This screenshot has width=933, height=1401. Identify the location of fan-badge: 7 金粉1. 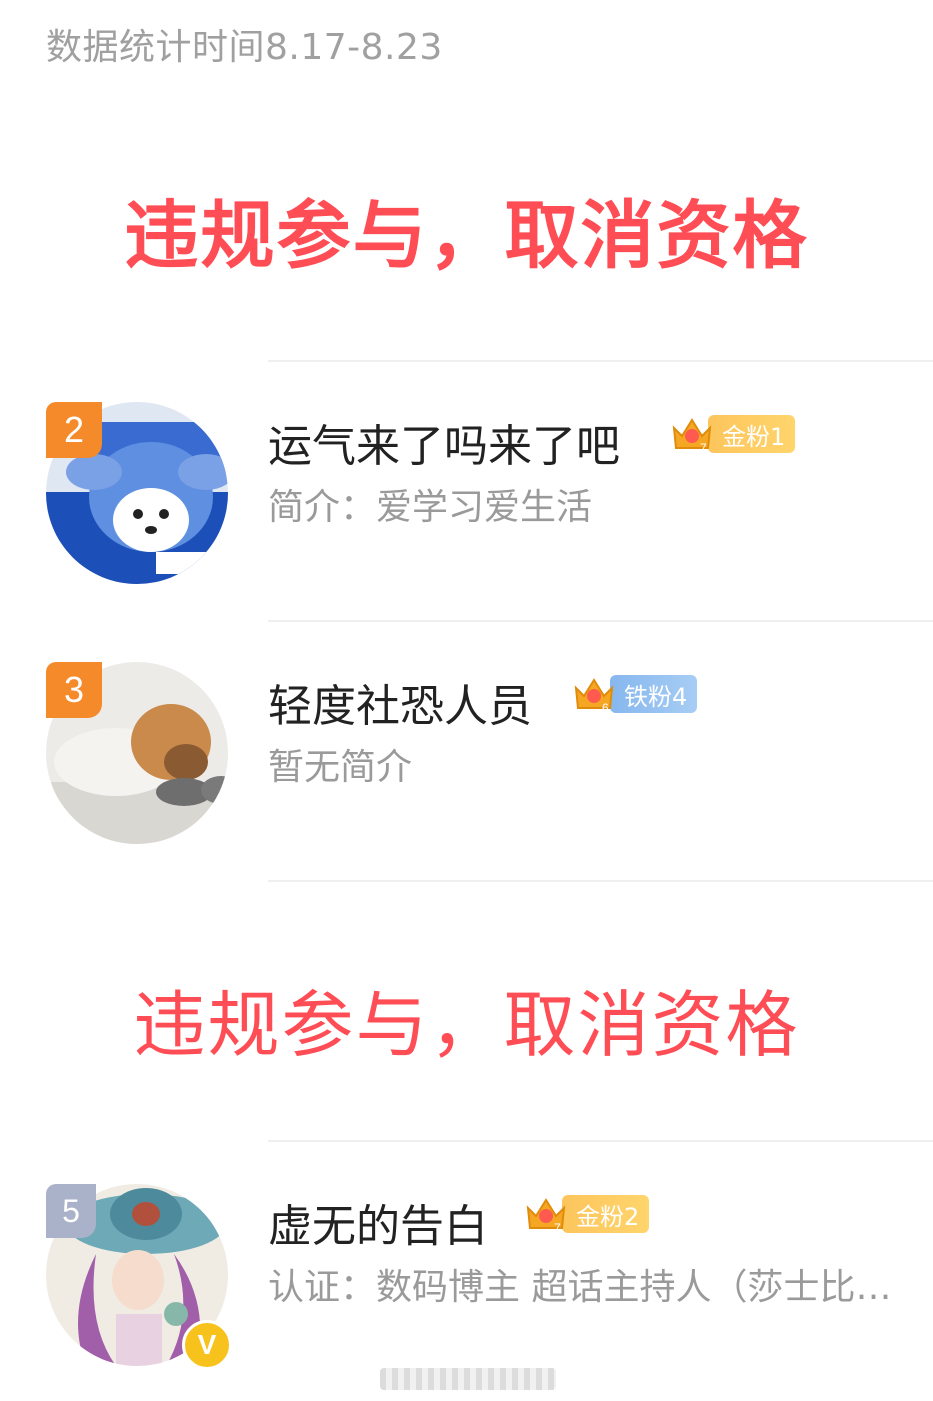
(733, 434).